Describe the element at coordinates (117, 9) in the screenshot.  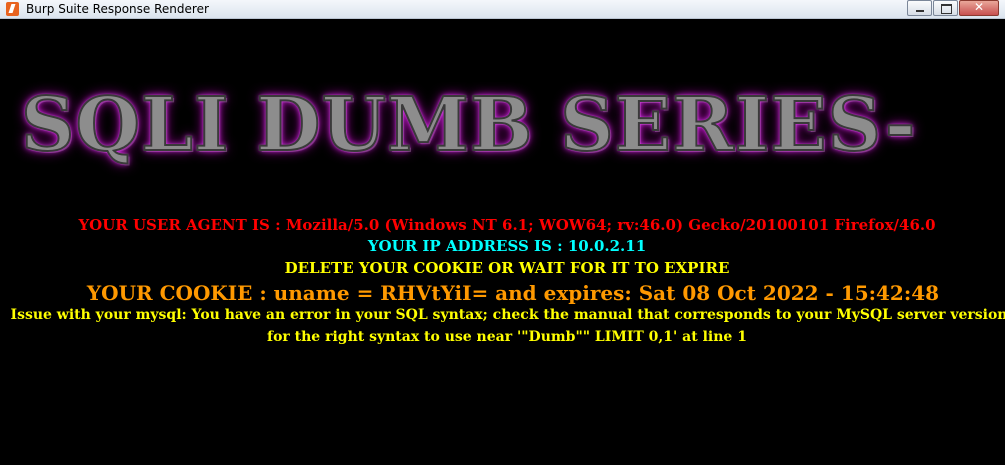
I see `window-title: Burp Suite Response Renderer` at that location.